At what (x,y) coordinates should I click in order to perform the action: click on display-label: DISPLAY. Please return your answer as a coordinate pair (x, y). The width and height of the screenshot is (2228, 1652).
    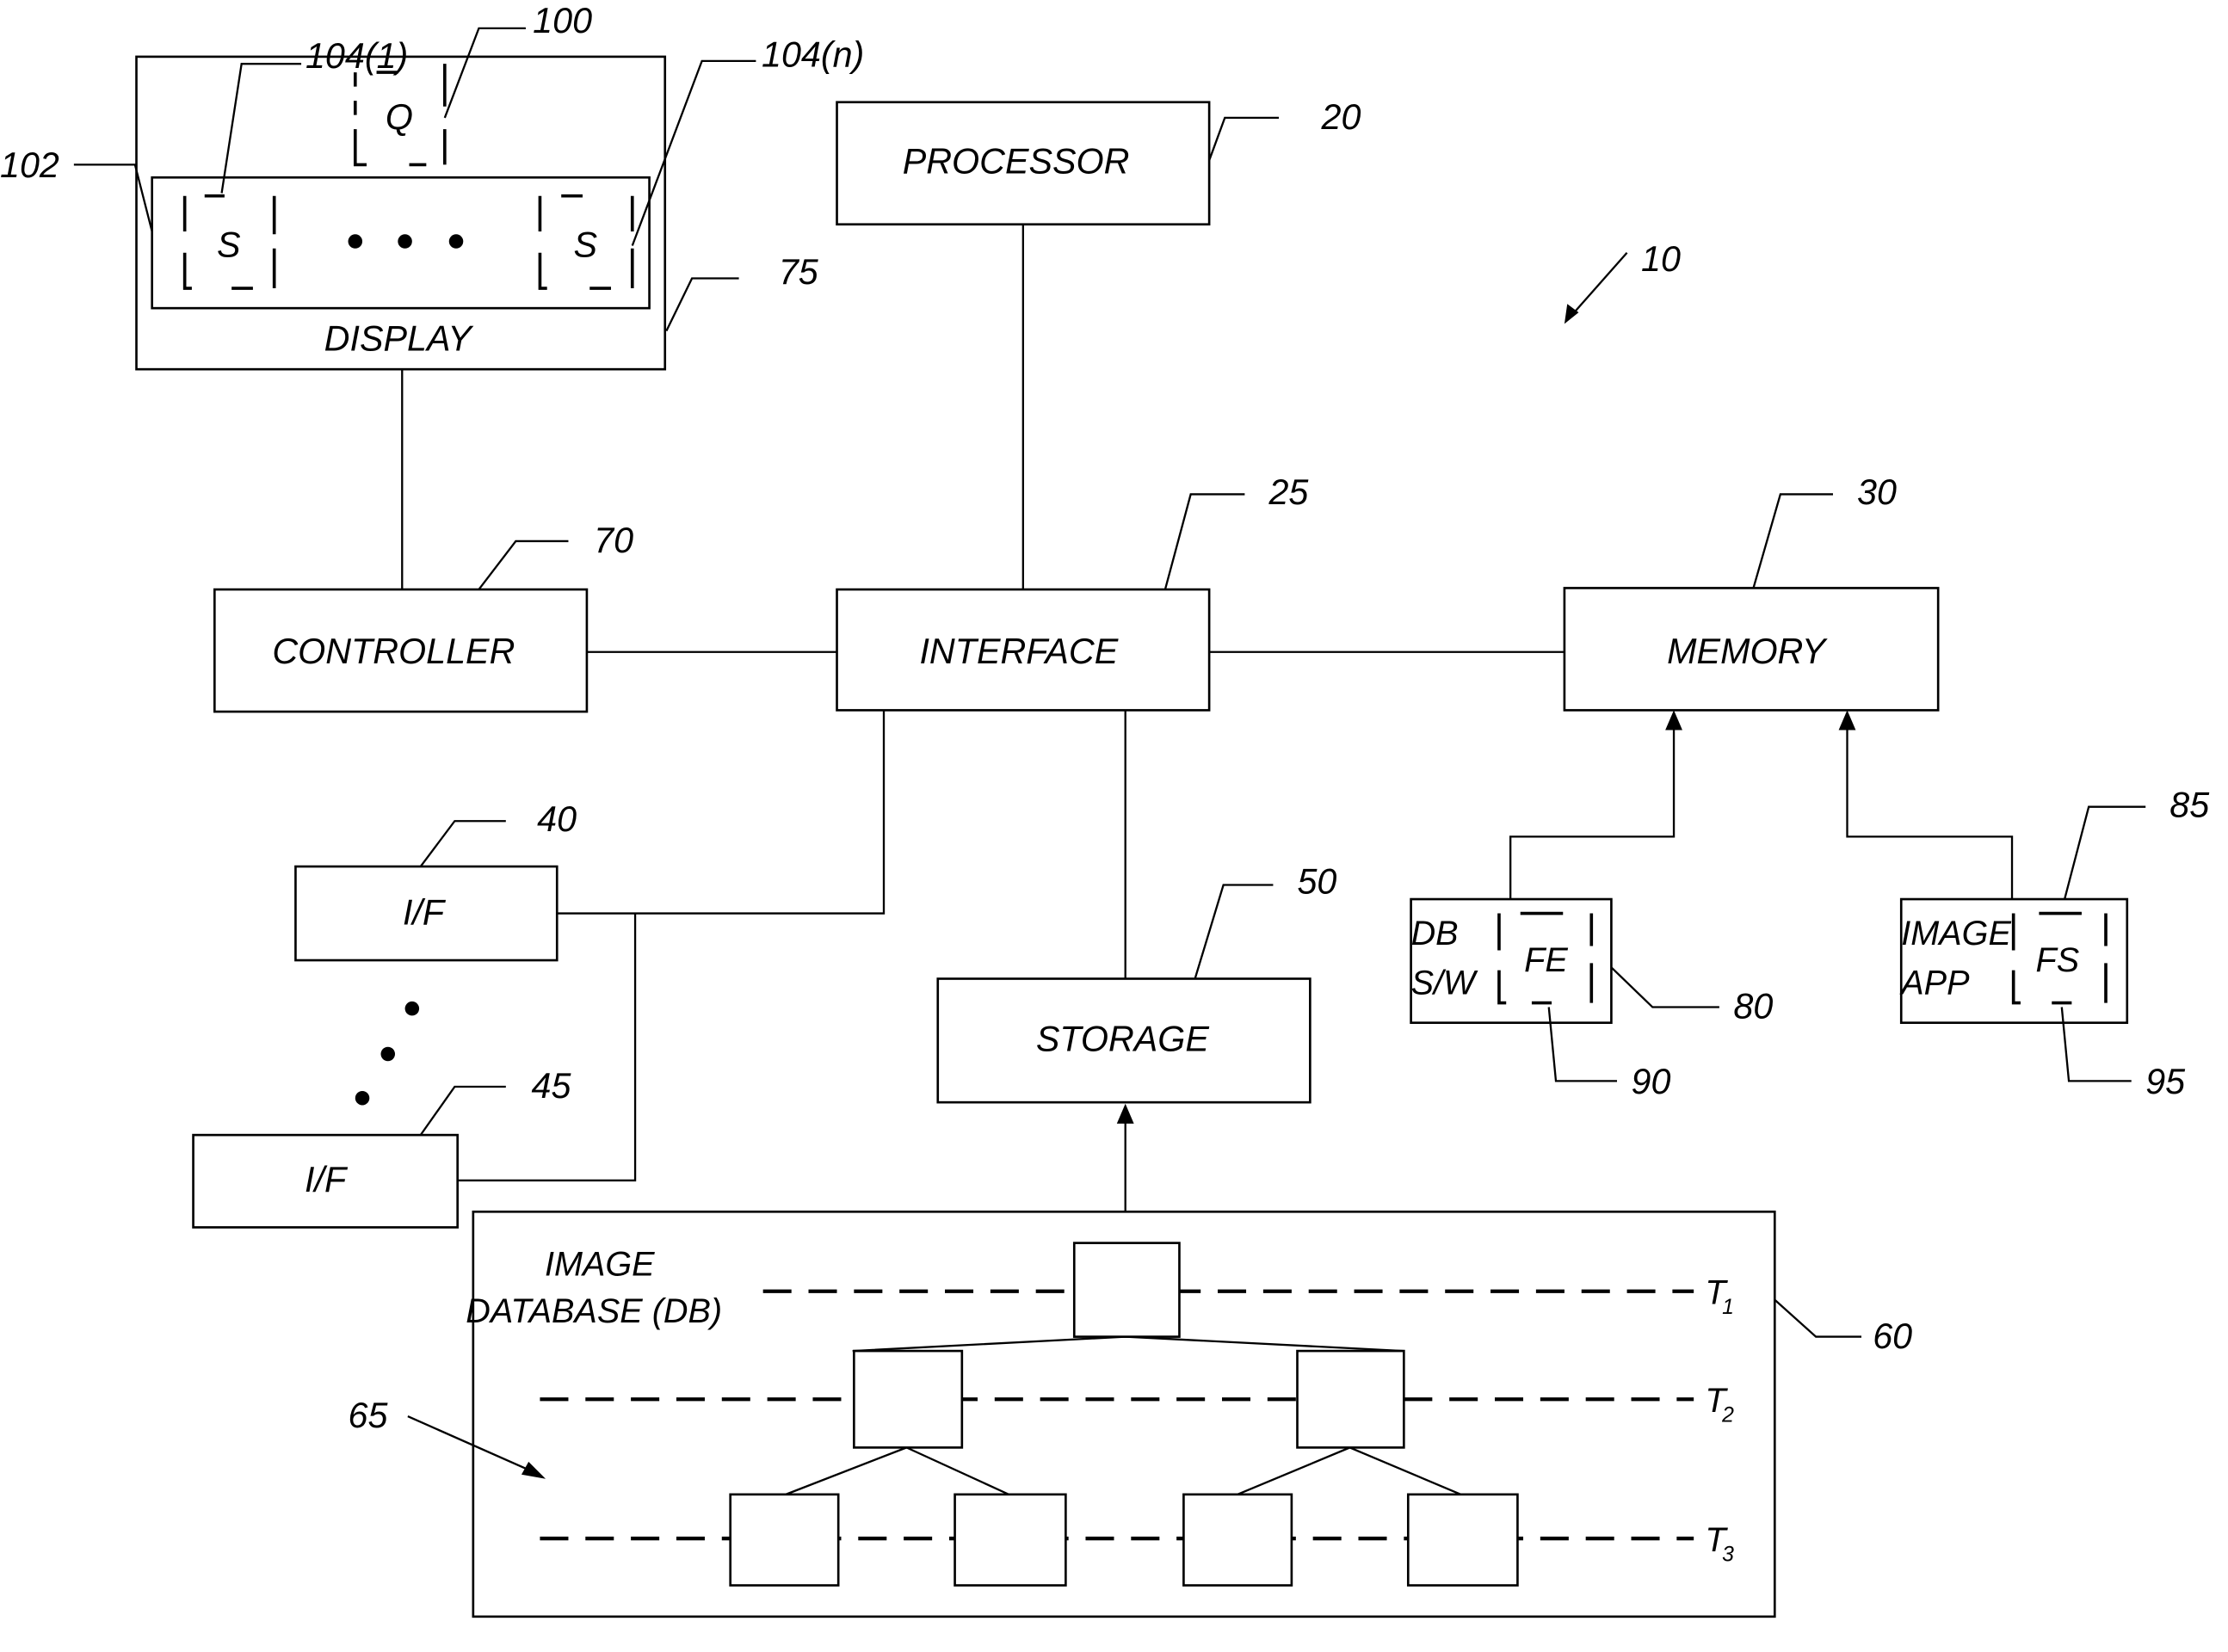
    Looking at the image, I should click on (399, 339).